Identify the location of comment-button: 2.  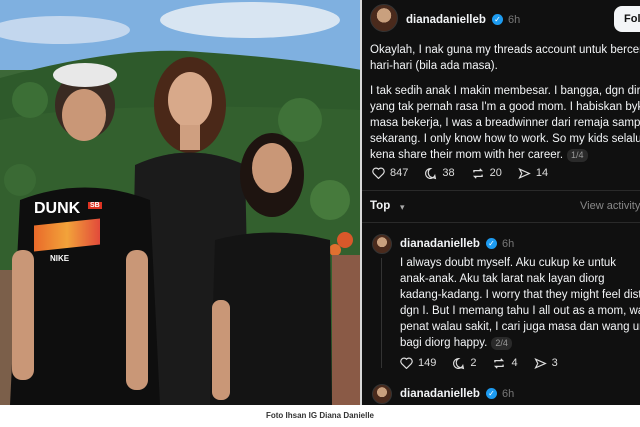
(464, 363).